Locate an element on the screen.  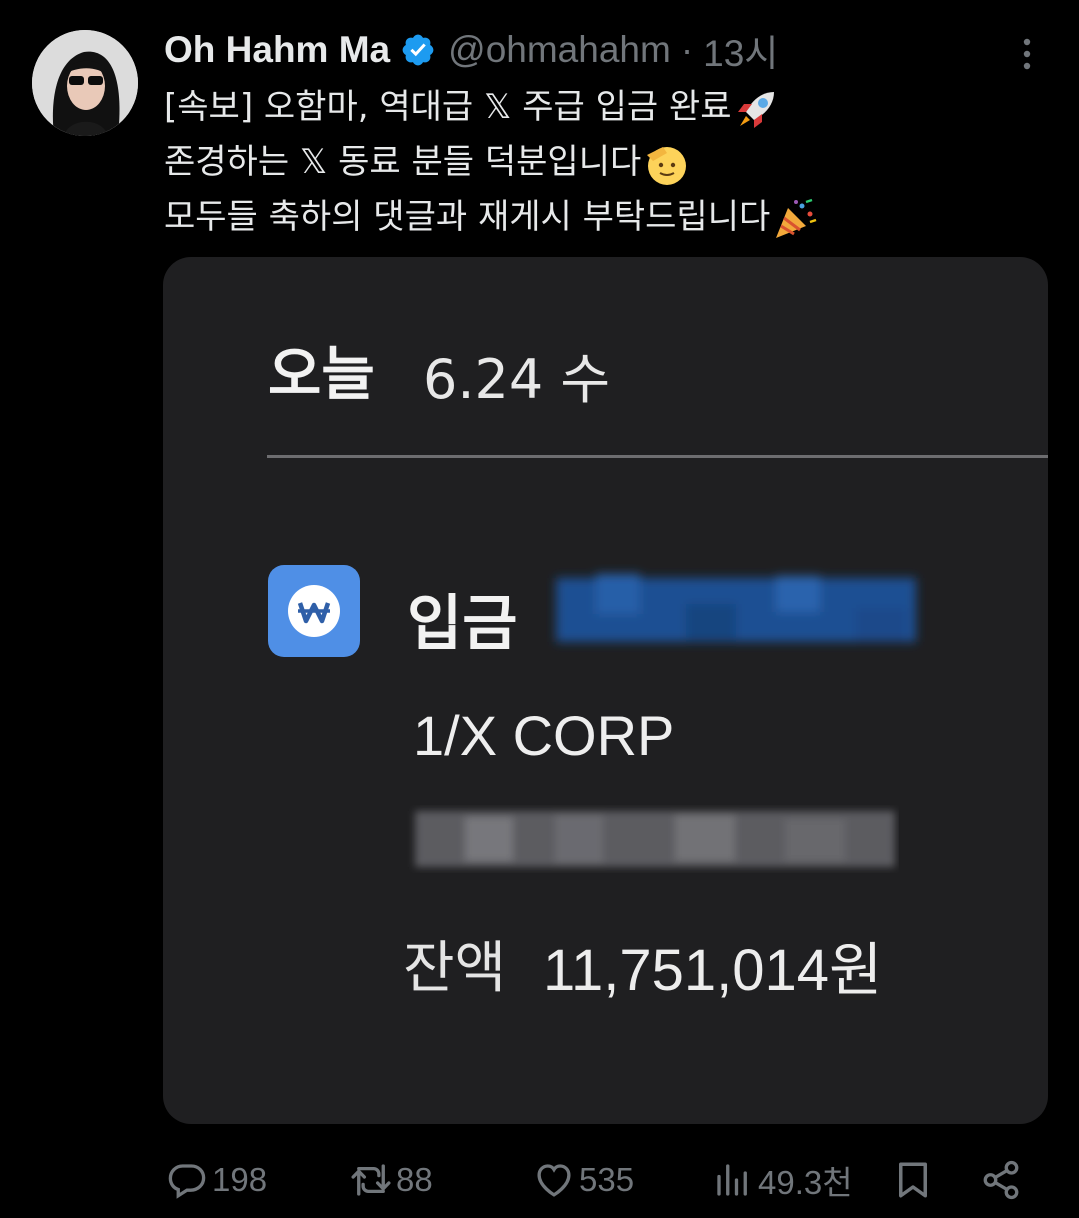
views-button: 49.3천 is located at coordinates (782, 1180).